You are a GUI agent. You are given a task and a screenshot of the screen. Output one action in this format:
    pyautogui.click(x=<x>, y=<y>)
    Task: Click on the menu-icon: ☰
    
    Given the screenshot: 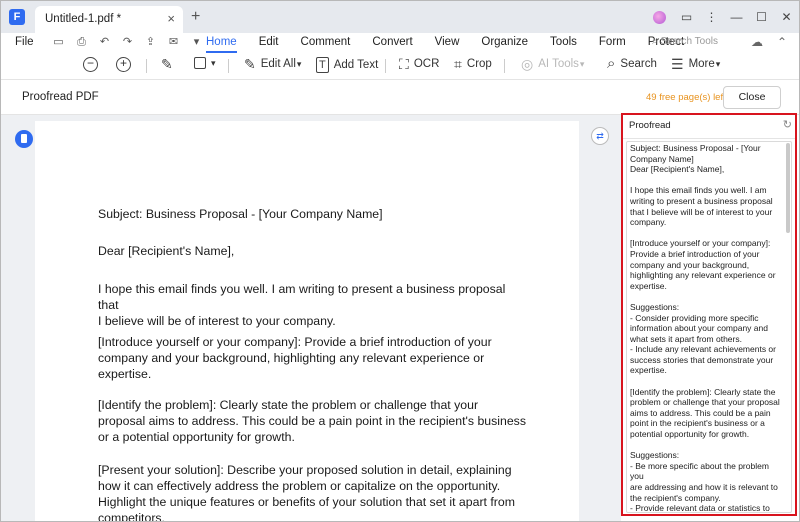 What is the action you would take?
    pyautogui.click(x=677, y=64)
    